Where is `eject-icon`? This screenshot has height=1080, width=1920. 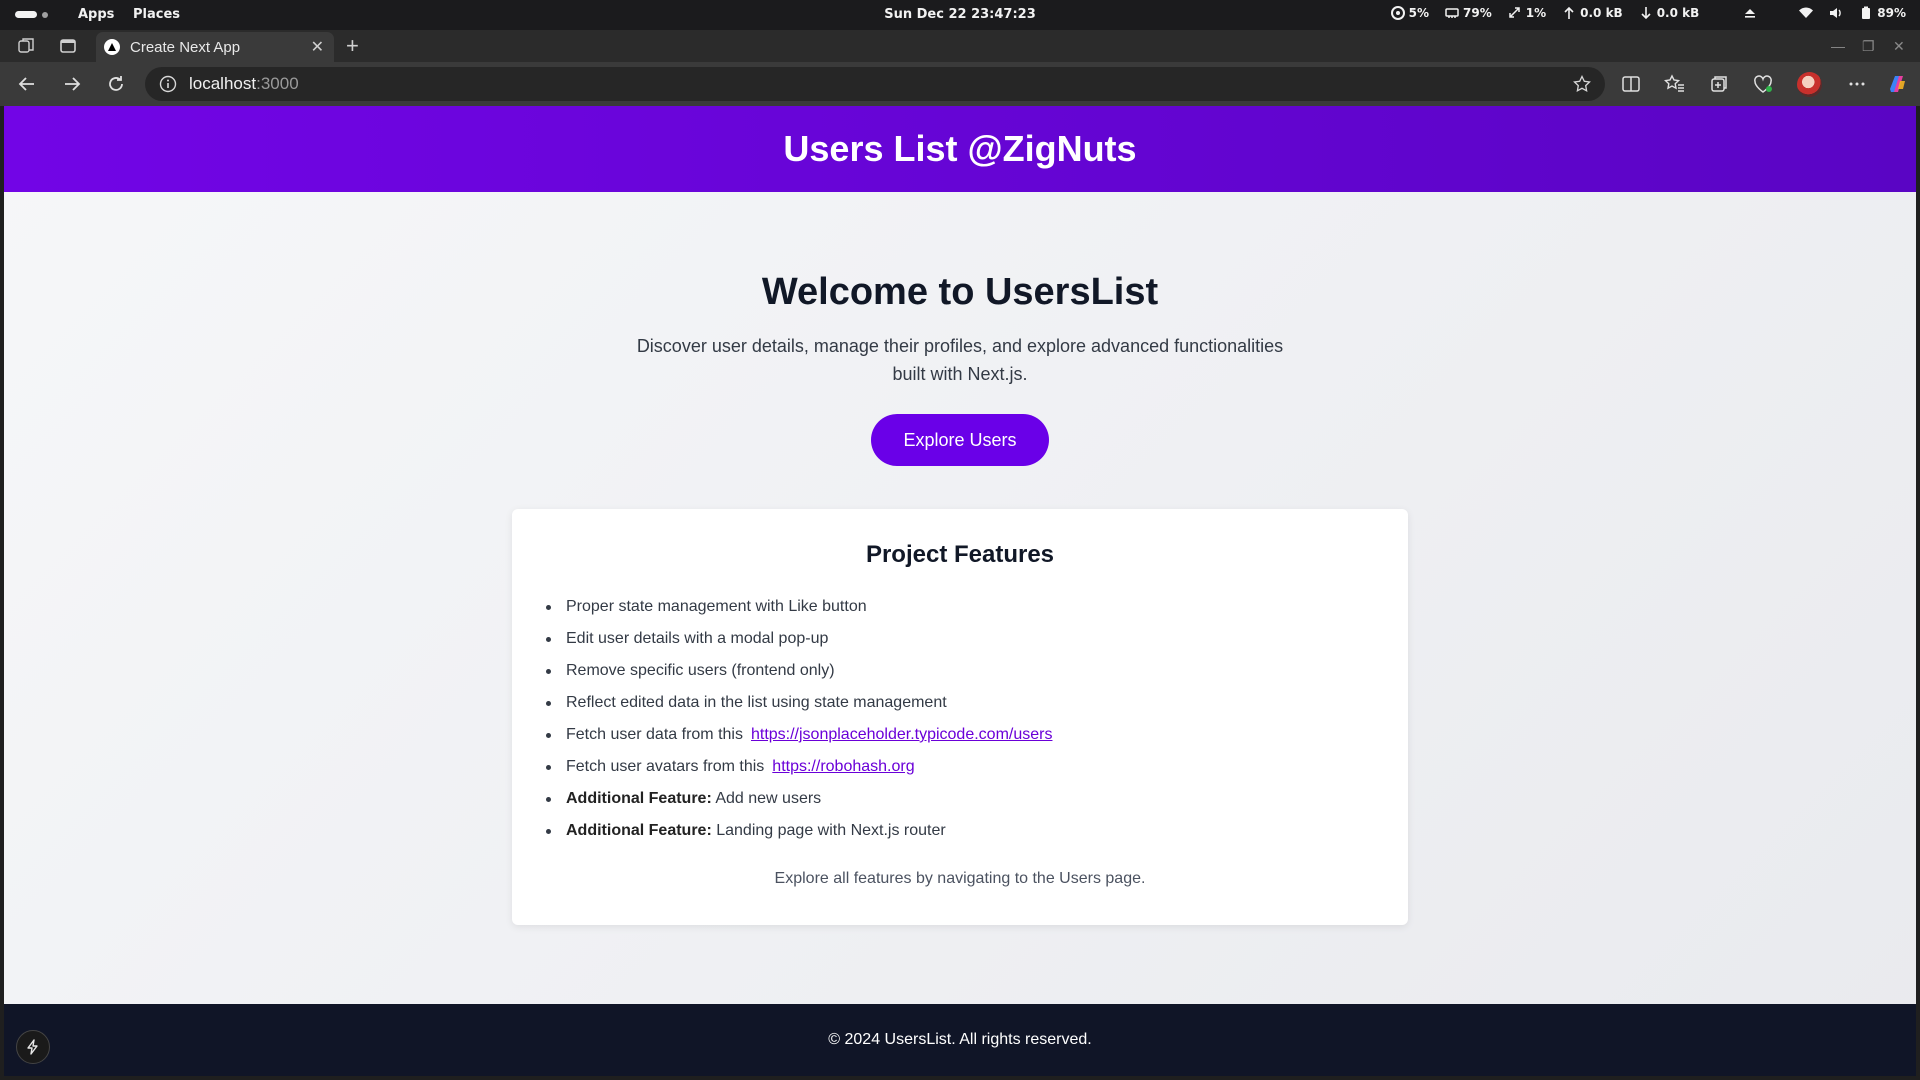
eject-icon is located at coordinates (1750, 13).